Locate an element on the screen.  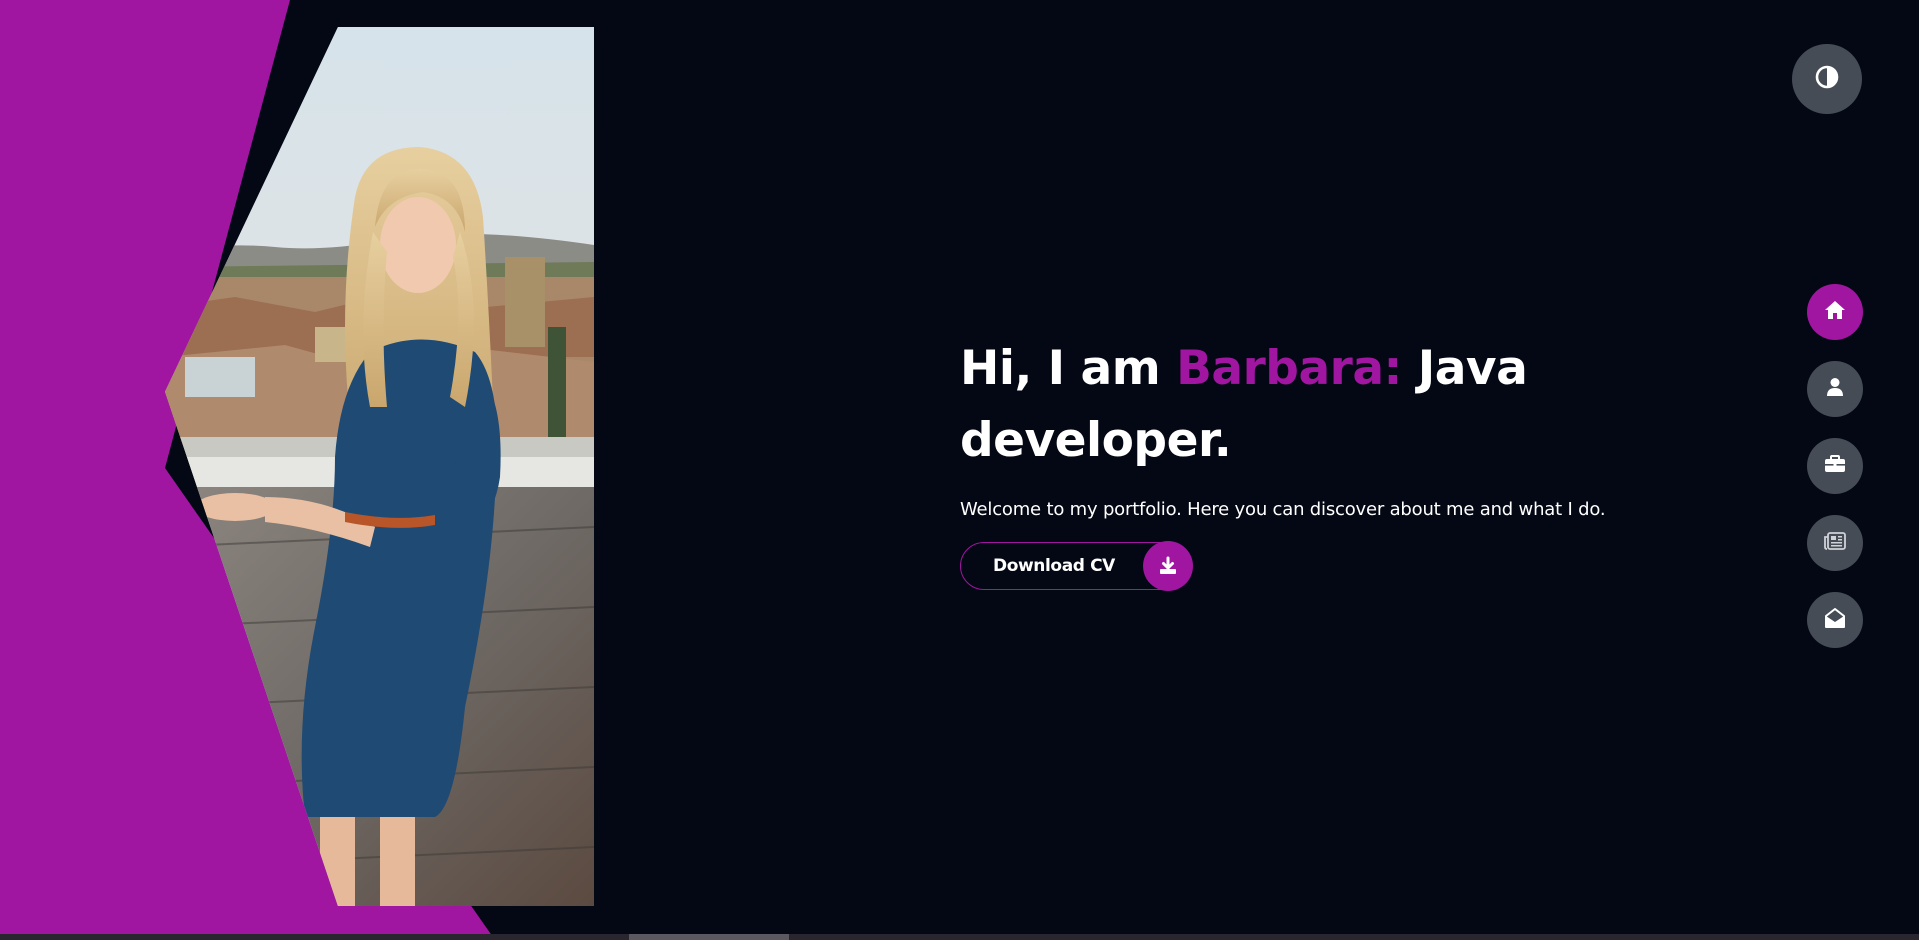
briefcase-icon is located at coordinates (1835, 466).